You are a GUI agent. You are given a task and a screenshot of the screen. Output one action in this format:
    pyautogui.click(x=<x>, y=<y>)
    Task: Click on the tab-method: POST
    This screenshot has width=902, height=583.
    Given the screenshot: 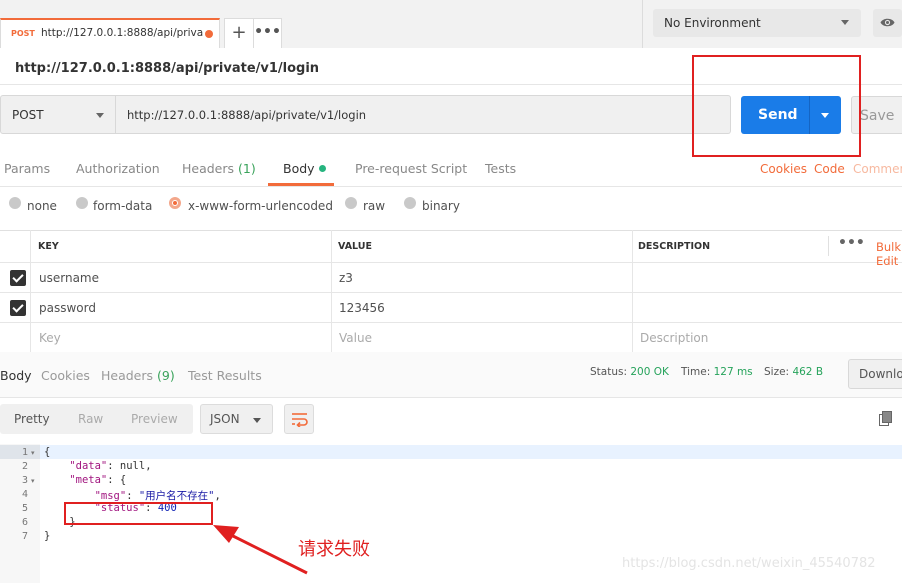 What is the action you would take?
    pyautogui.click(x=23, y=33)
    